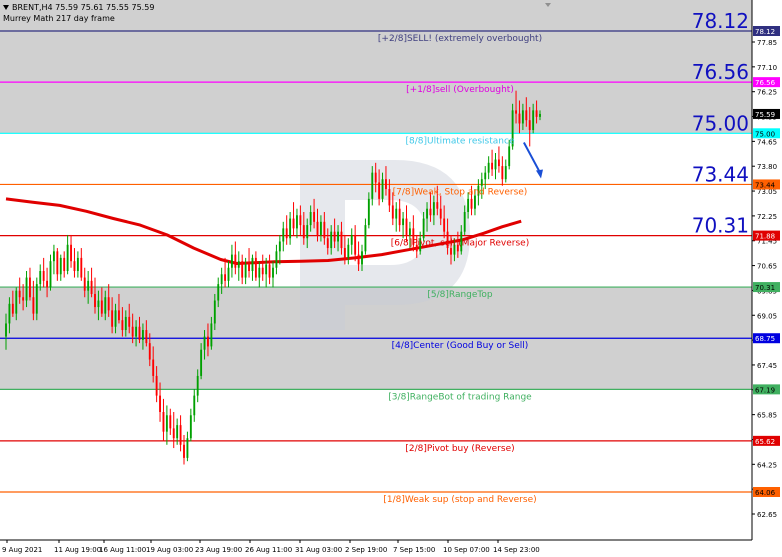 This screenshot has width=782, height=557. What do you see at coordinates (460, 295) in the screenshot?
I see `murrey-level-label: [5/8]RangeTop` at bounding box center [460, 295].